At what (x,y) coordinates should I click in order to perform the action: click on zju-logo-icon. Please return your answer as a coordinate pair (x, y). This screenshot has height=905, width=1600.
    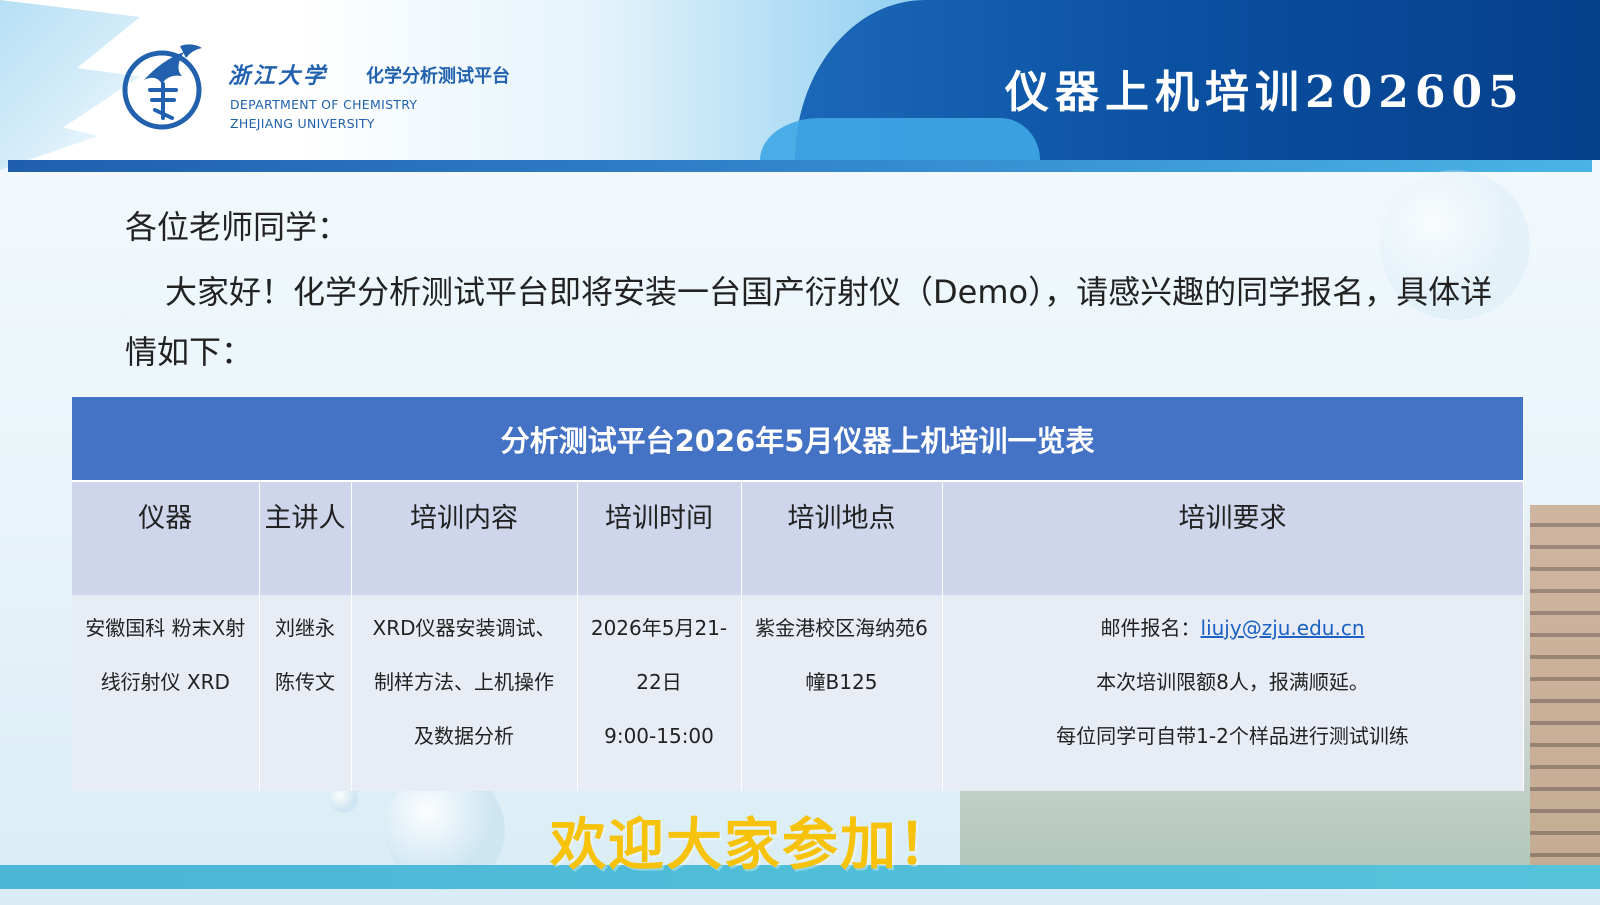
    Looking at the image, I should click on (162, 87).